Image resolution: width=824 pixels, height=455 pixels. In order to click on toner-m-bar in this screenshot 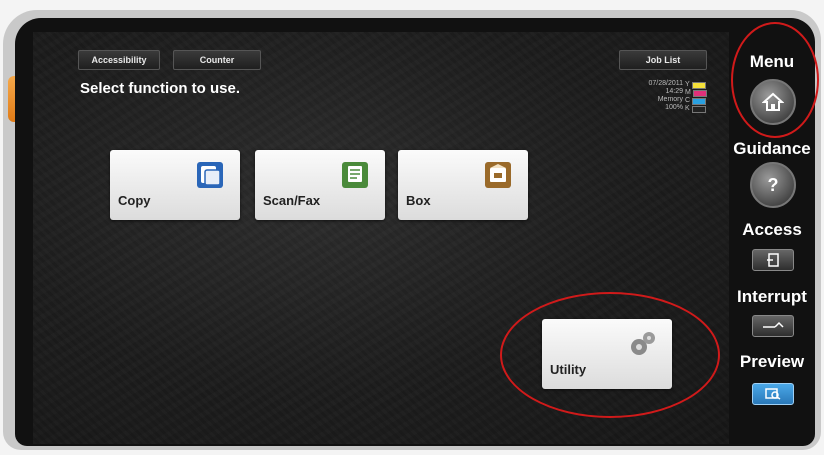, I will do `click(699, 93)`.